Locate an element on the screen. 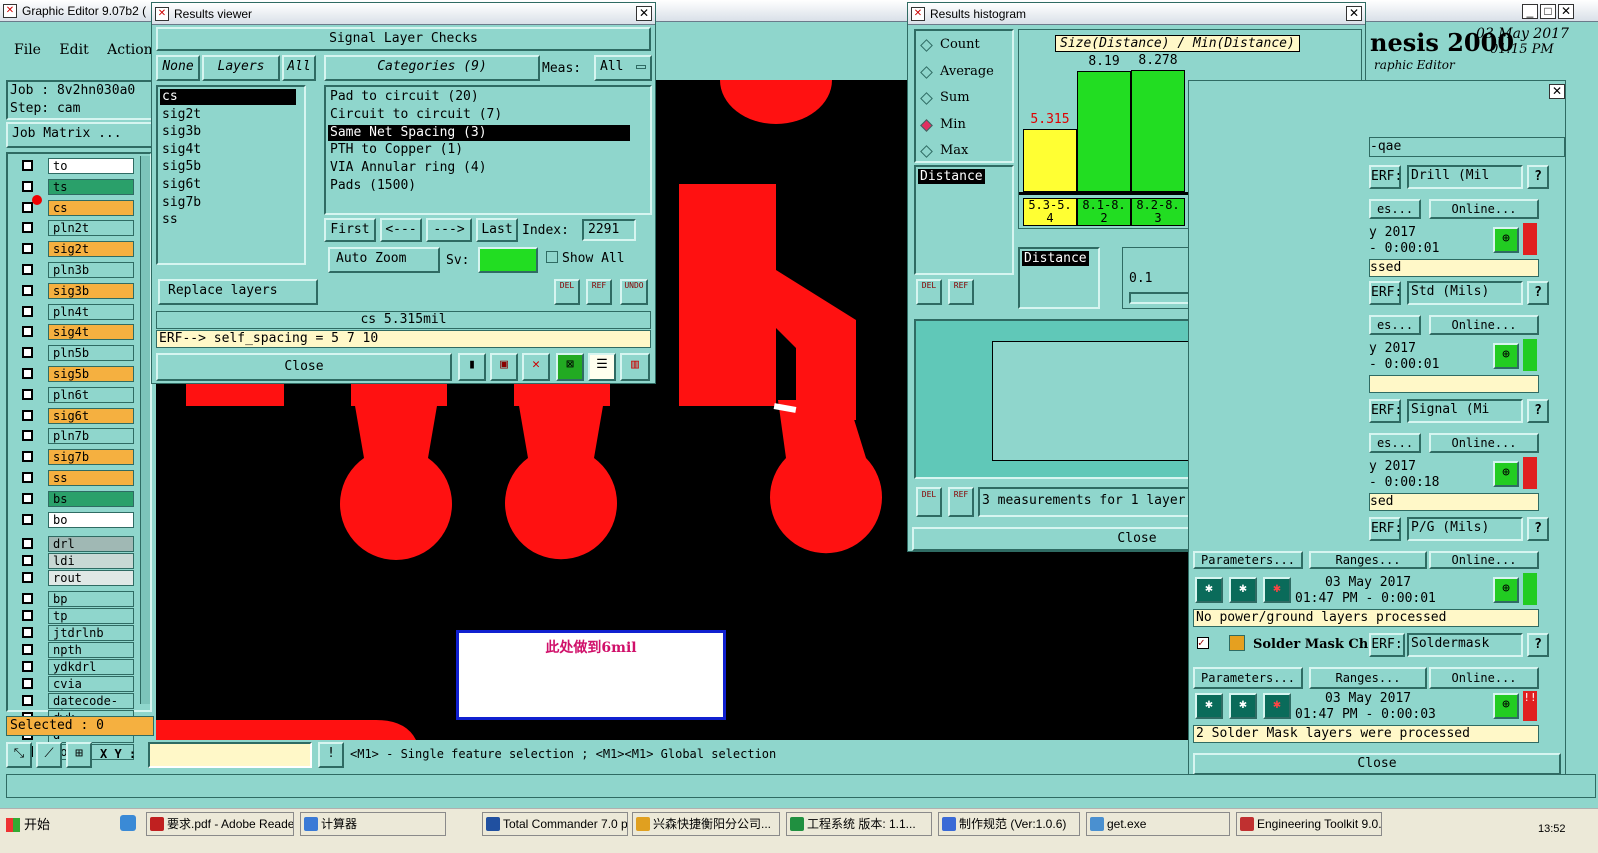 This screenshot has width=1598, height=853. layer-row: jtdrlnb is located at coordinates (76, 633).